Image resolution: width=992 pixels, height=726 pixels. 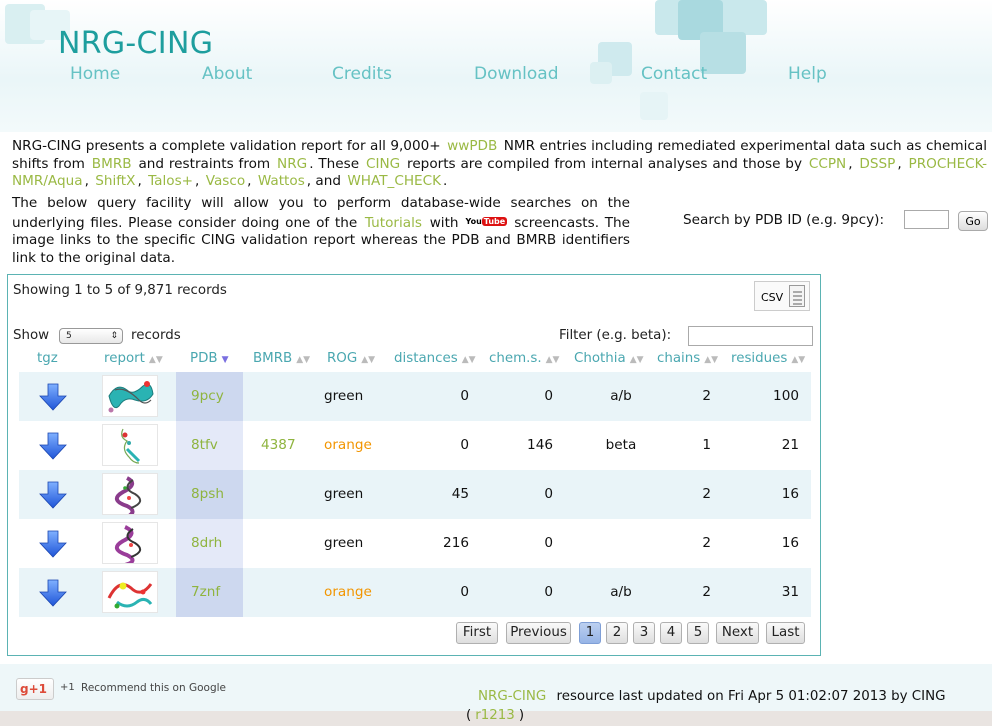 I want to click on site-title: NRG-CING, so click(x=135, y=43).